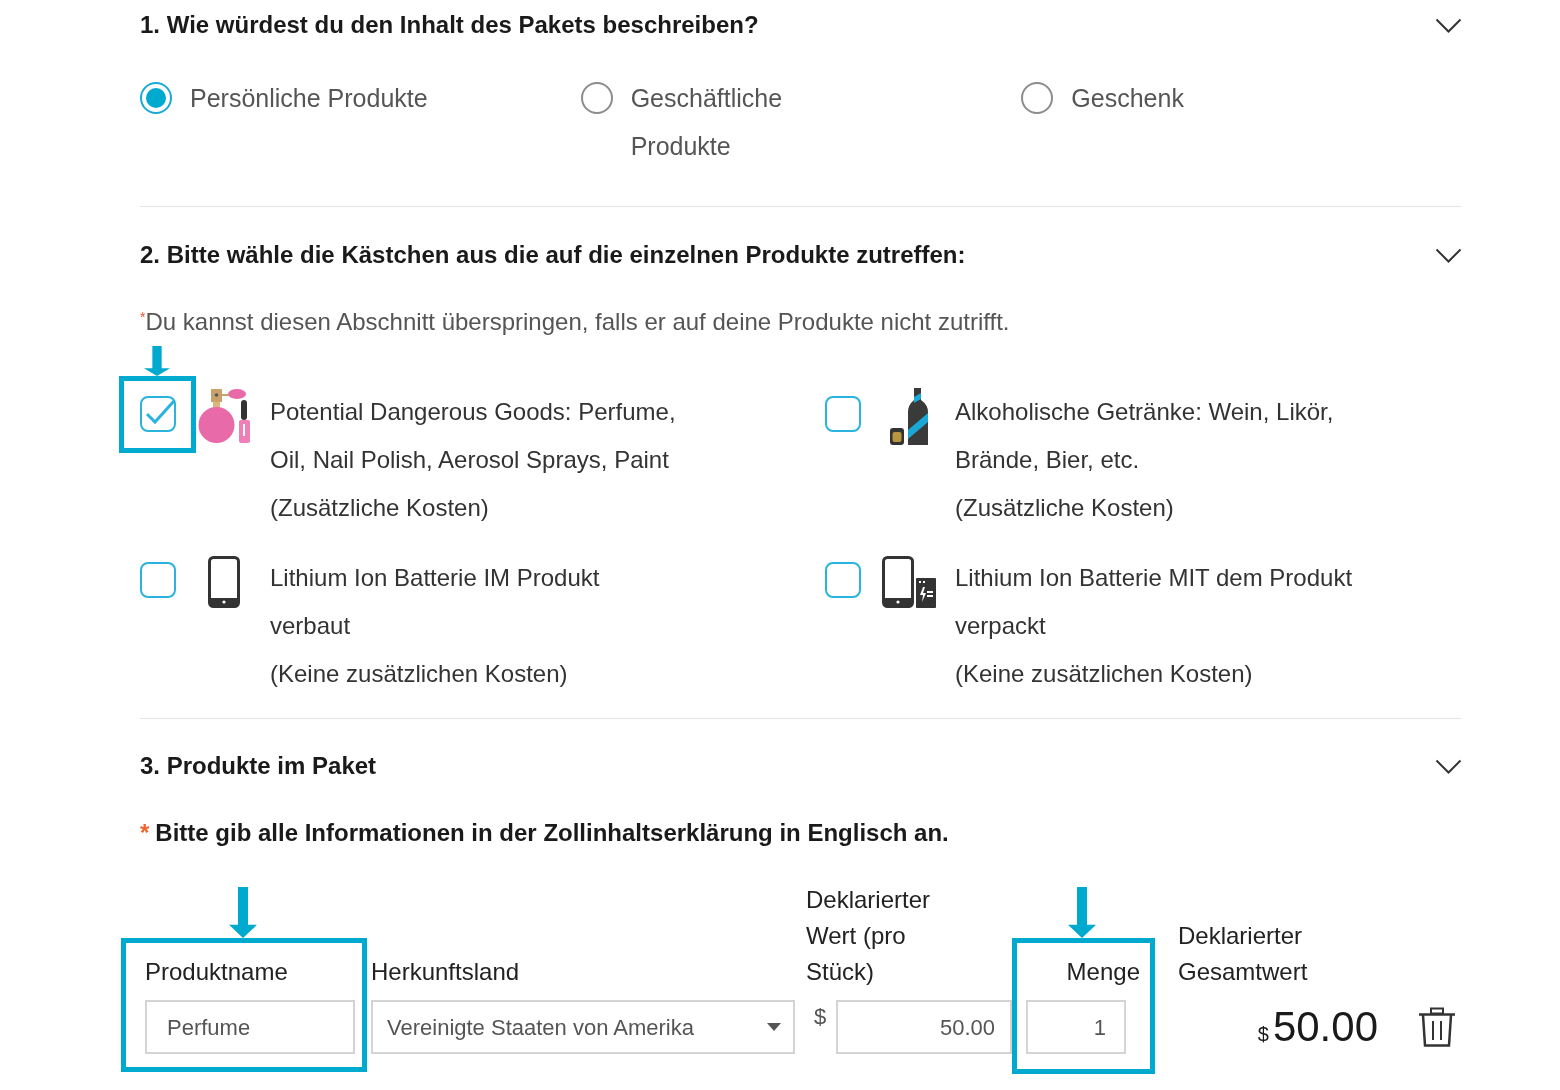  What do you see at coordinates (1102, 972) in the screenshot?
I see `field-label: Menge` at bounding box center [1102, 972].